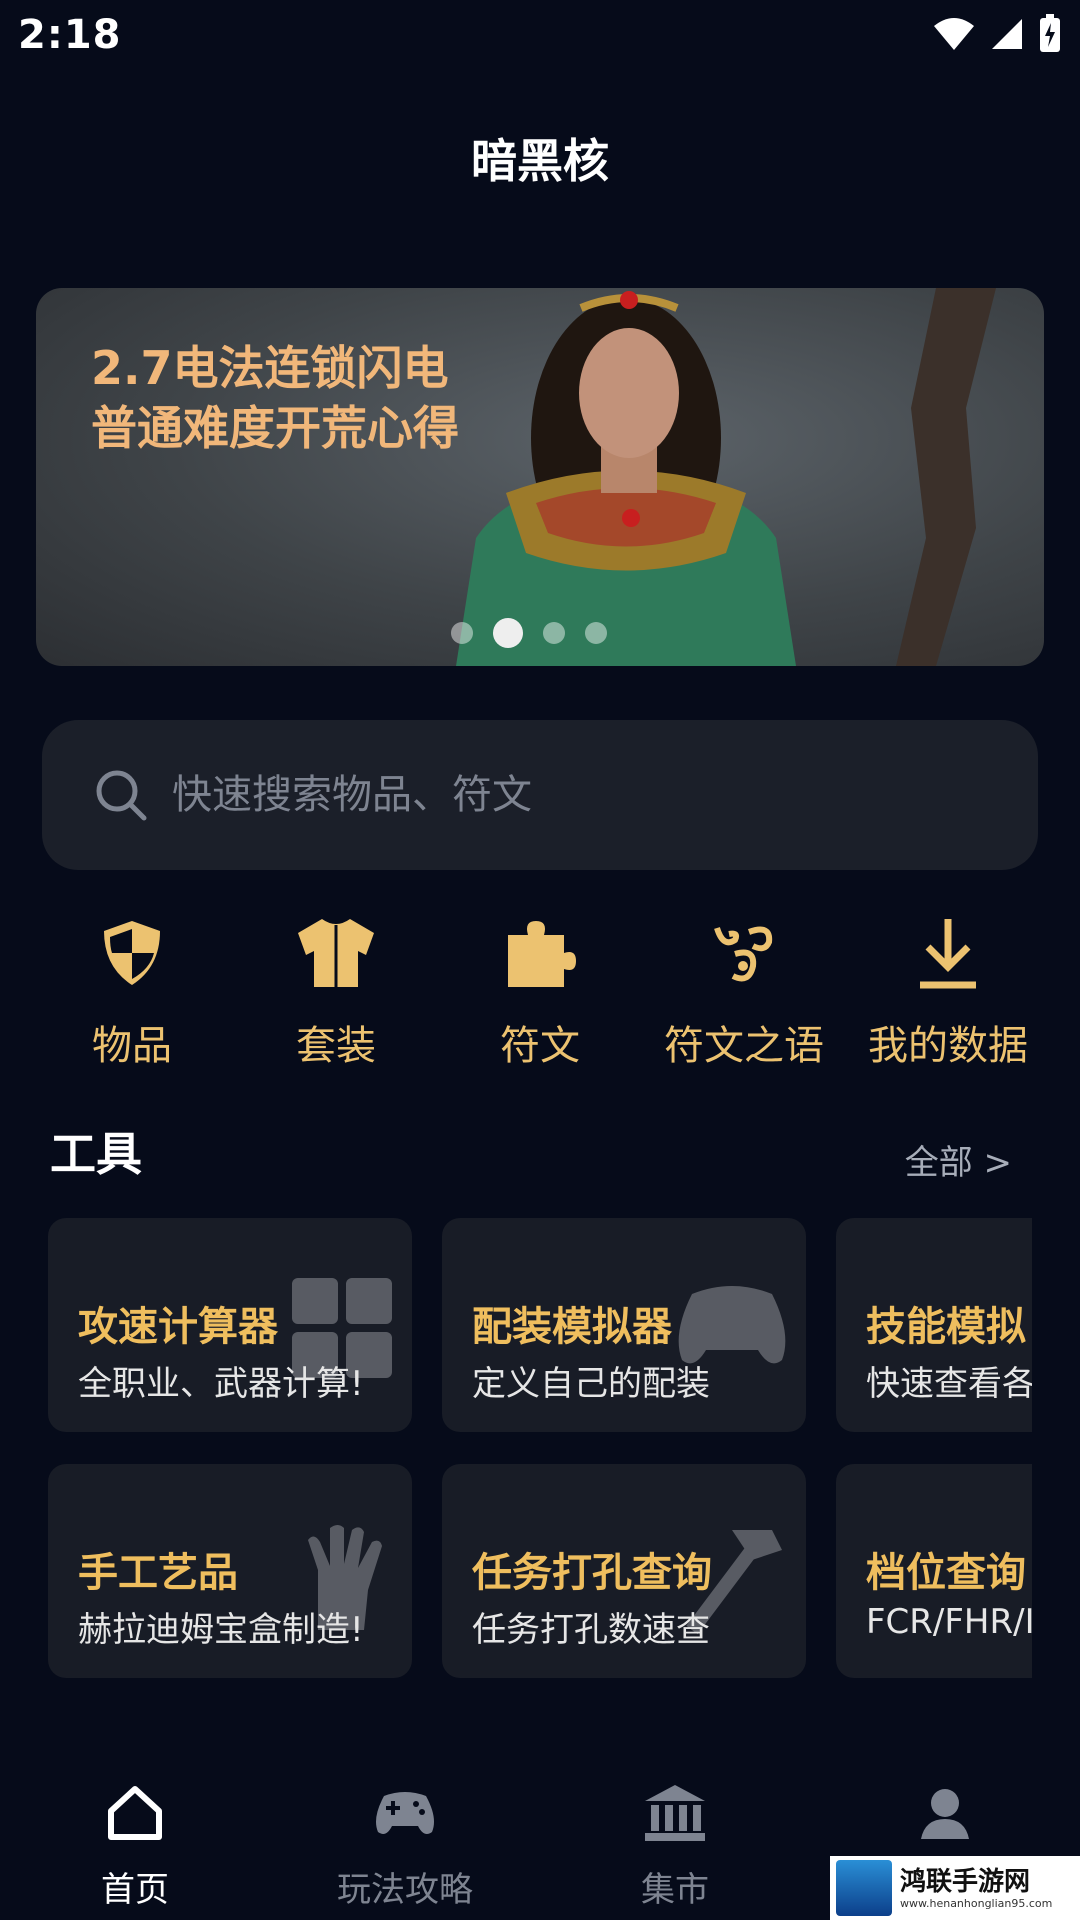 The height and width of the screenshot is (1920, 1080). What do you see at coordinates (540, 36) in the screenshot?
I see `status-bar: 2:18` at bounding box center [540, 36].